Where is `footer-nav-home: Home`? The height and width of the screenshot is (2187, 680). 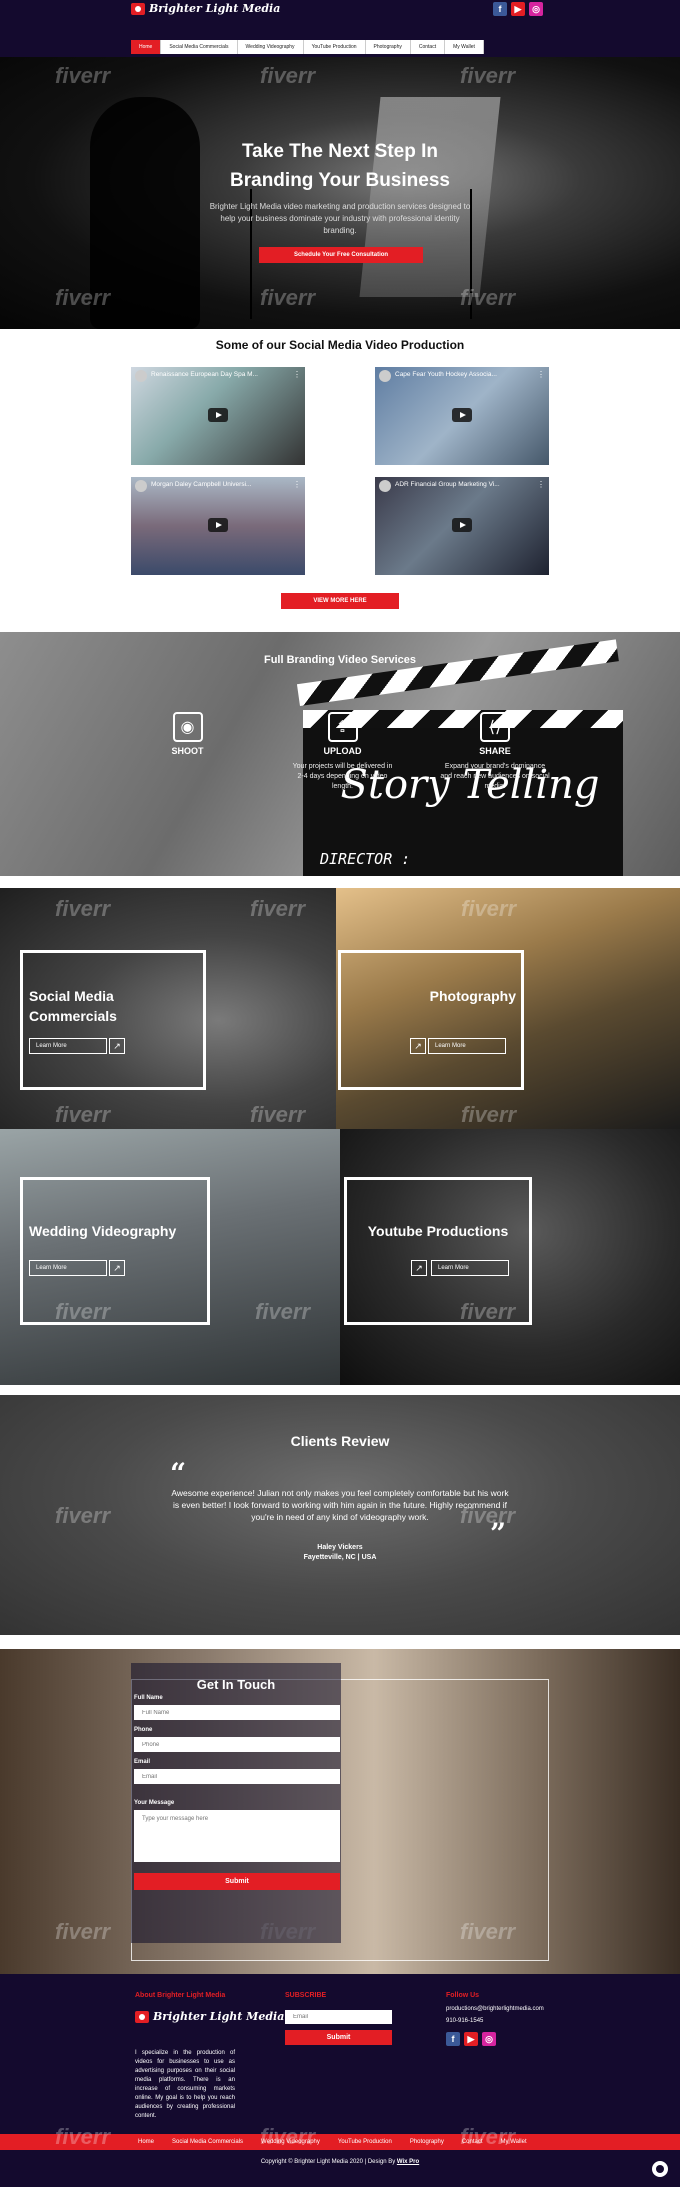
footer-nav-home: Home is located at coordinates (146, 2142).